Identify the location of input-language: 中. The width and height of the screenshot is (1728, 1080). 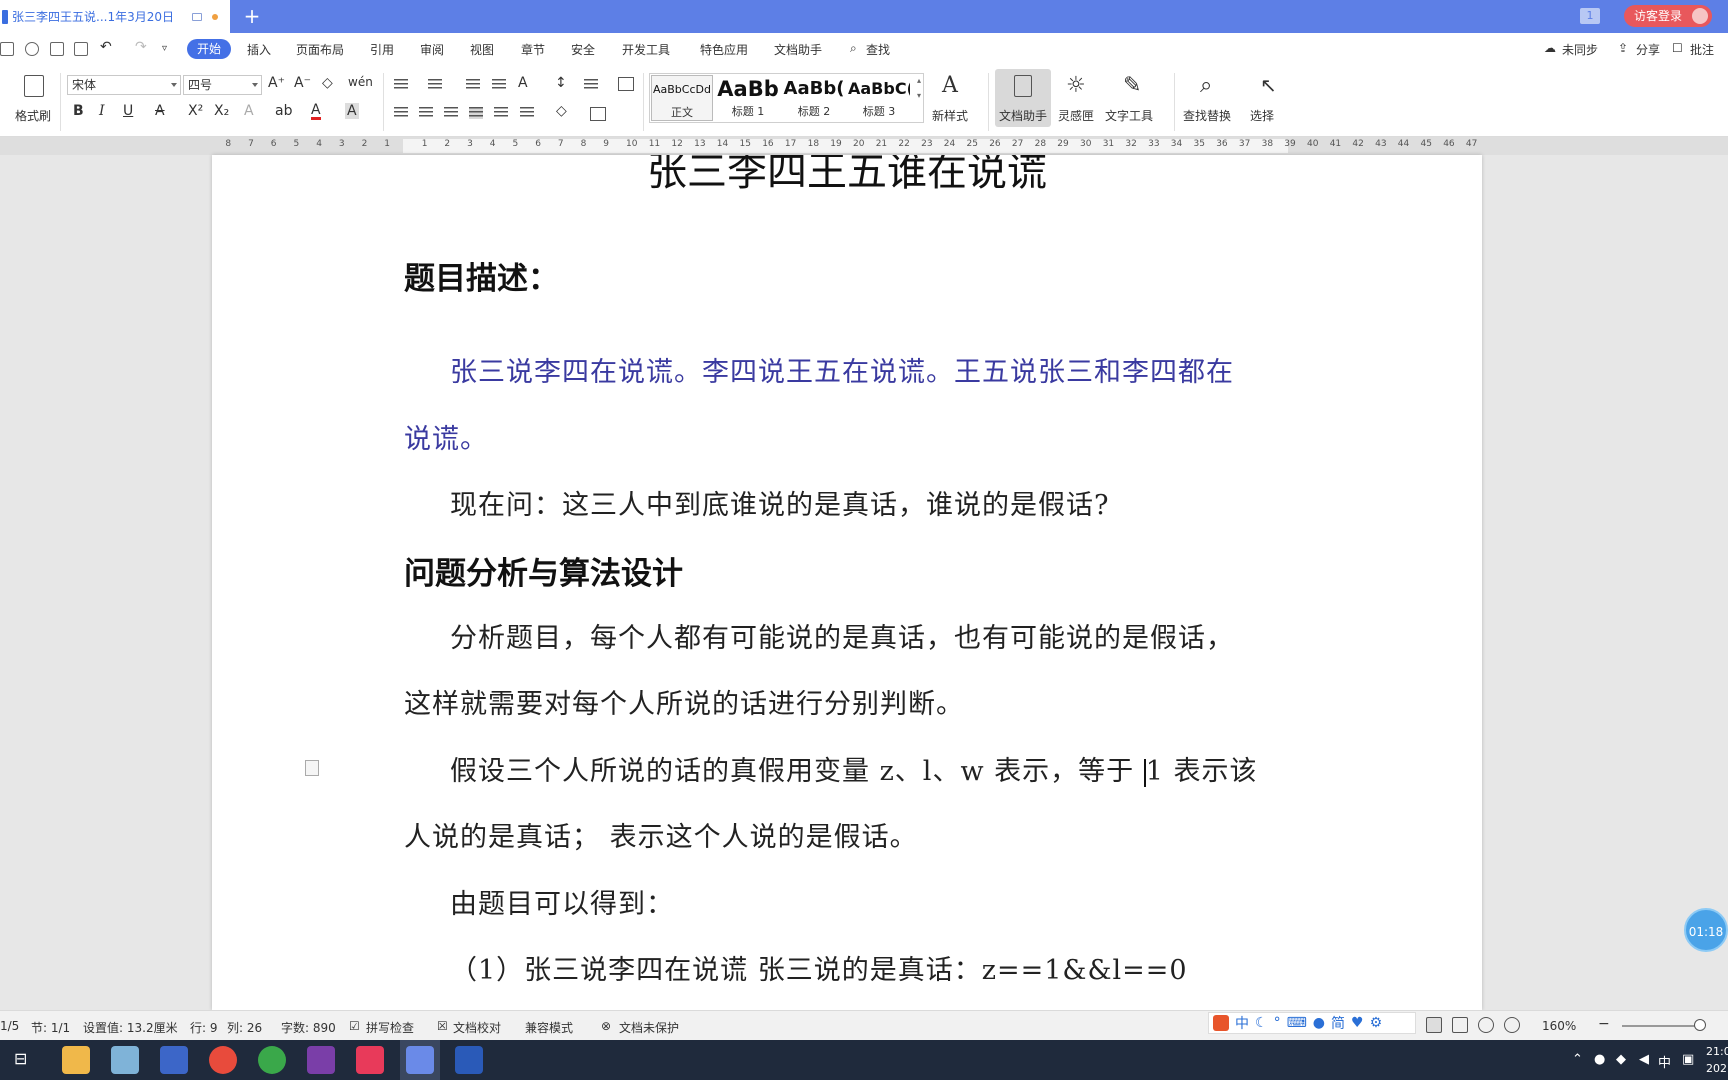
(1664, 1061).